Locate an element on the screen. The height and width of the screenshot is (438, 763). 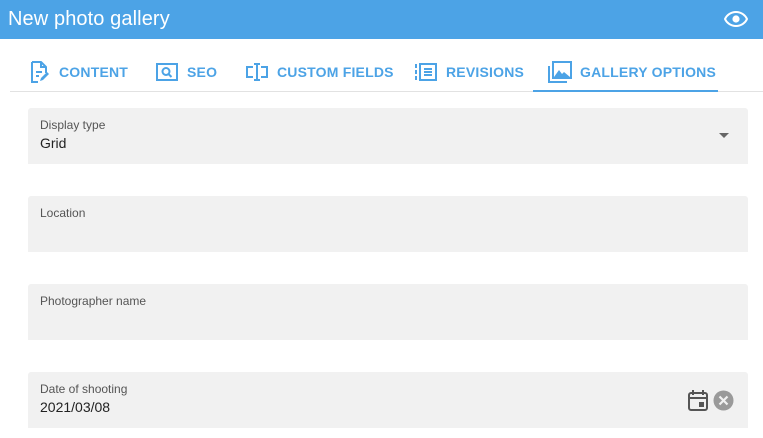
tab-label: CONTENT is located at coordinates (94, 72).